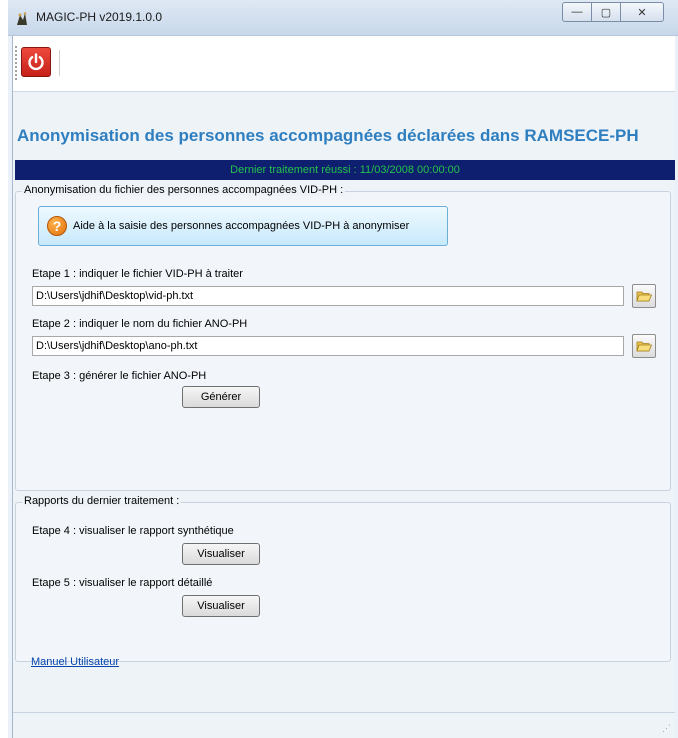 The height and width of the screenshot is (738, 678). I want to click on window-controls: — ▢ ✕, so click(613, 12).